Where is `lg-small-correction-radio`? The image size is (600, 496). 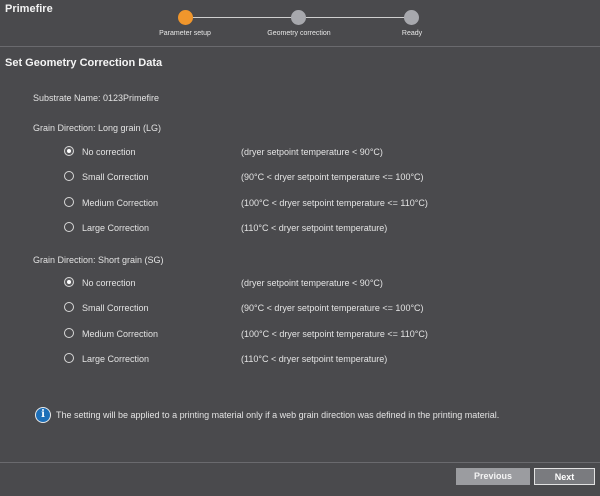 lg-small-correction-radio is located at coordinates (69, 176).